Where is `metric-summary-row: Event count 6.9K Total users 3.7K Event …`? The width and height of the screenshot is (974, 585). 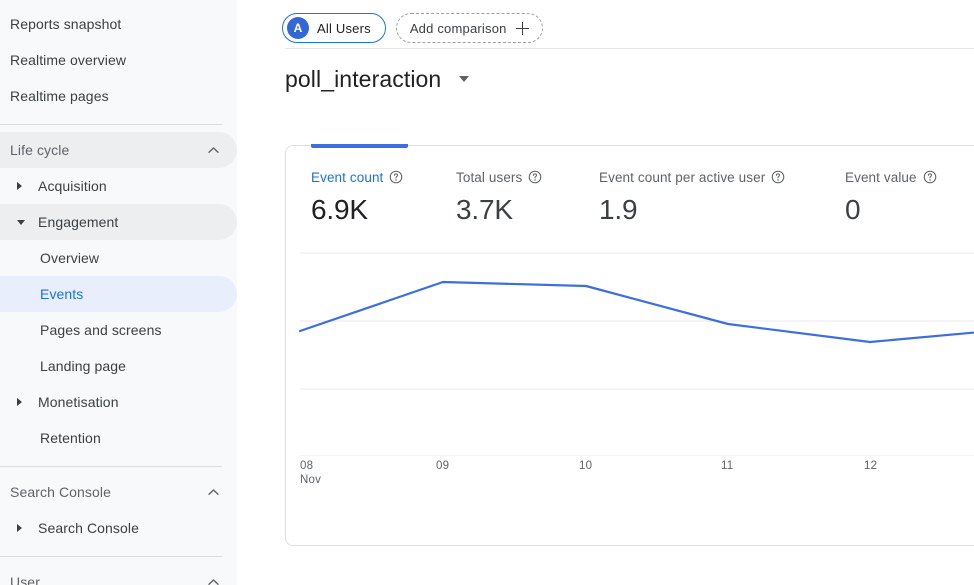
metric-summary-row: Event count 6.9K Total users 3.7K Event … is located at coordinates (630, 198).